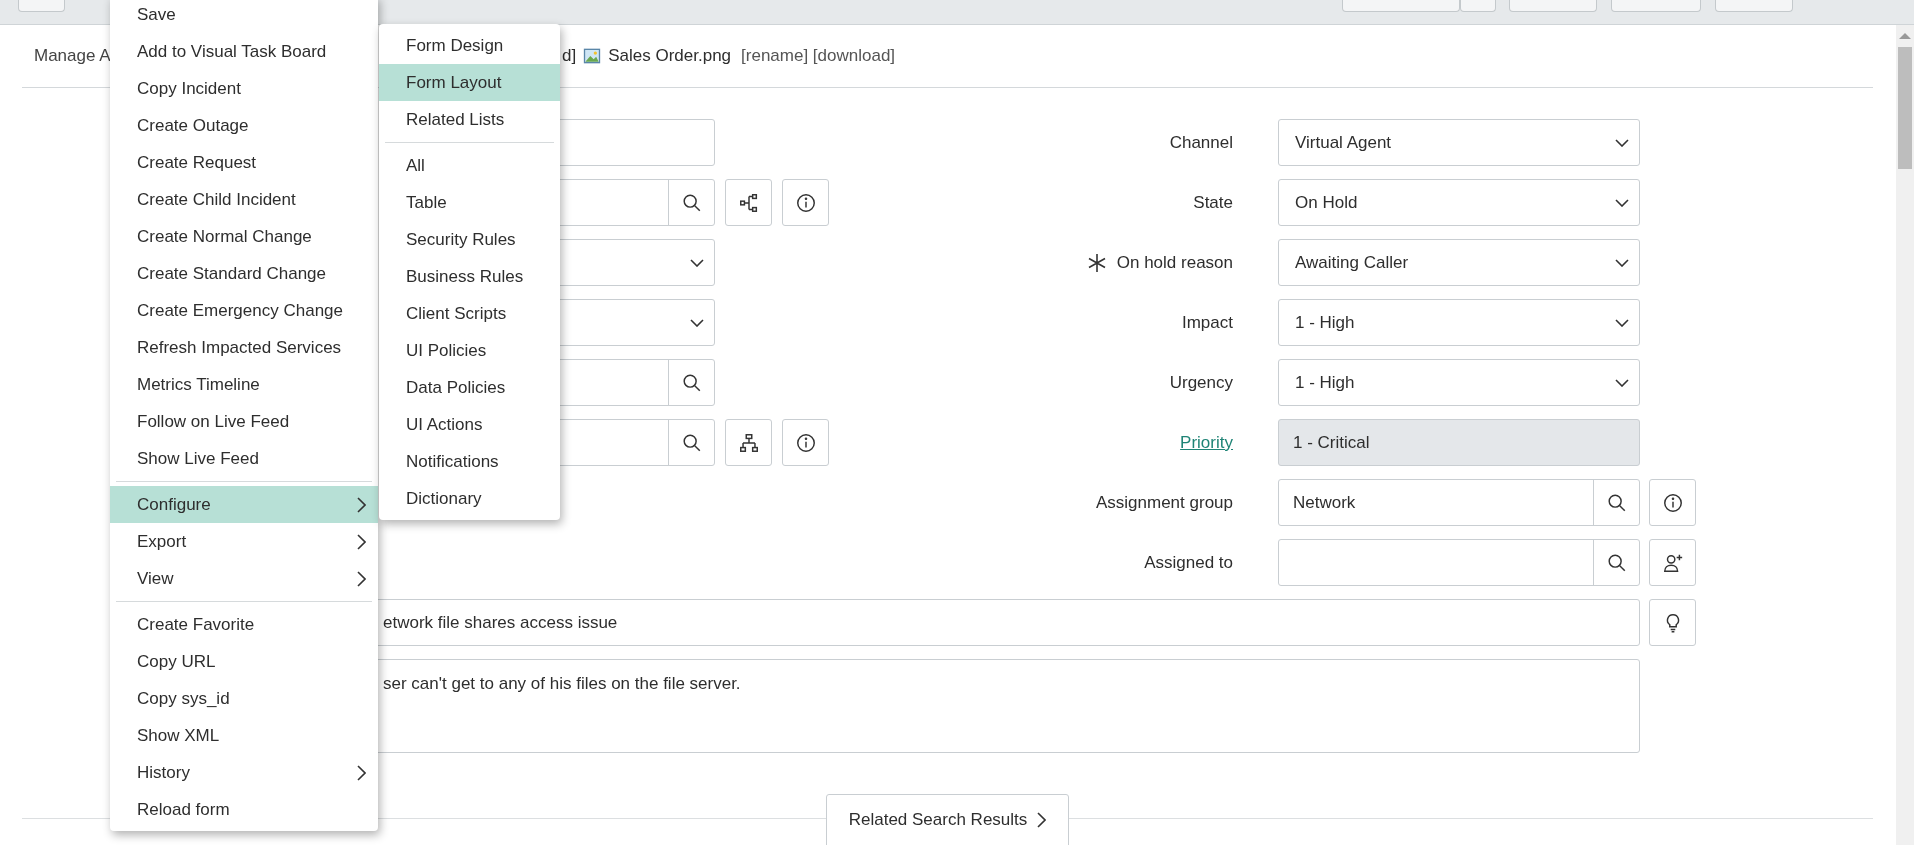 This screenshot has height=845, width=1914. I want to click on read-only-field: 1 - Critical, so click(1459, 442).